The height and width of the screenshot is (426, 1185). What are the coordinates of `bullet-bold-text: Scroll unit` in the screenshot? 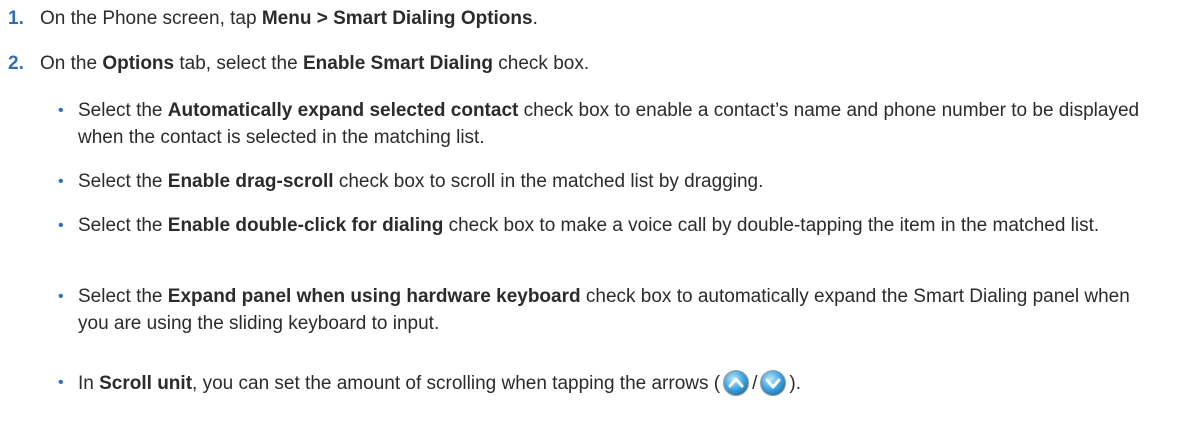 It's located at (146, 383).